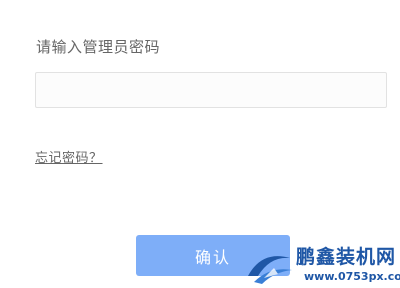 This screenshot has height=288, width=400. I want to click on watermark-brand: 鹏鑫装机网, so click(346, 257).